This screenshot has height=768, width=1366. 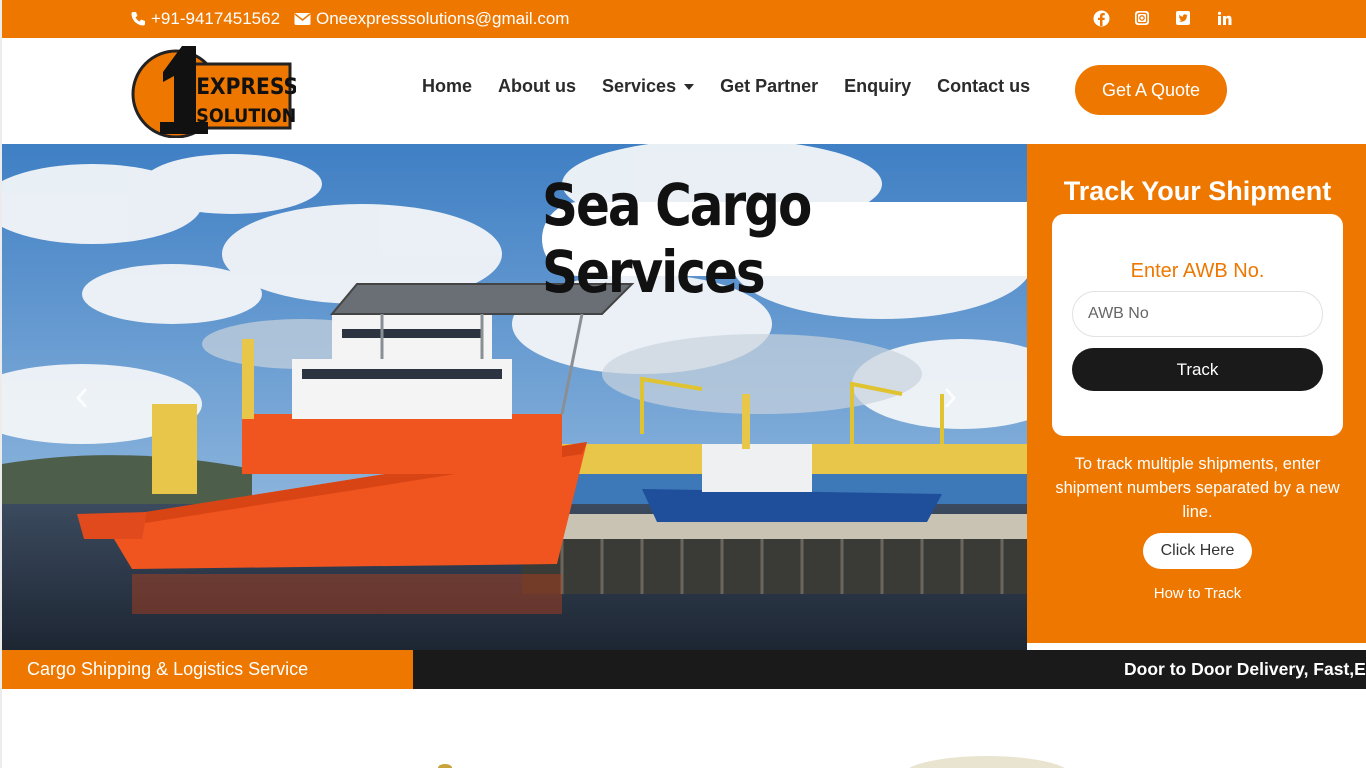 I want to click on svg-text: EXPRESS, so click(x=246, y=86).